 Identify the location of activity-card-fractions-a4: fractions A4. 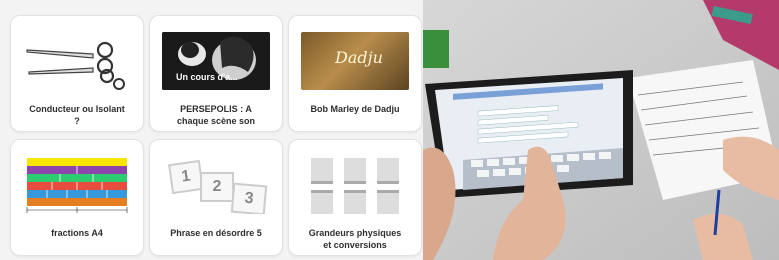
(77, 197).